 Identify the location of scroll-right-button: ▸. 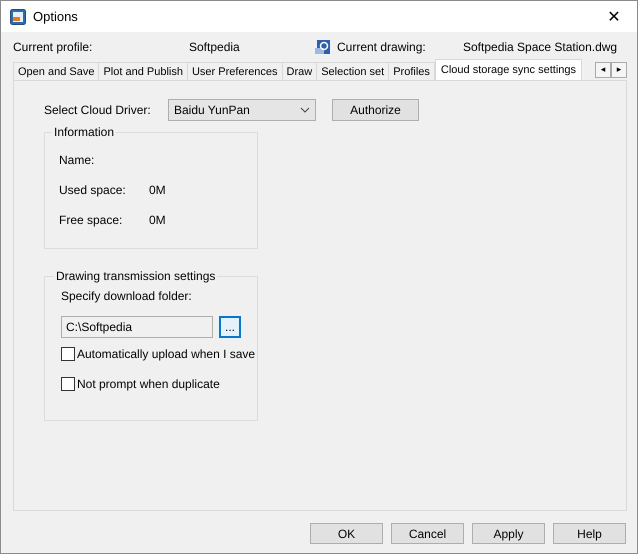
(619, 70).